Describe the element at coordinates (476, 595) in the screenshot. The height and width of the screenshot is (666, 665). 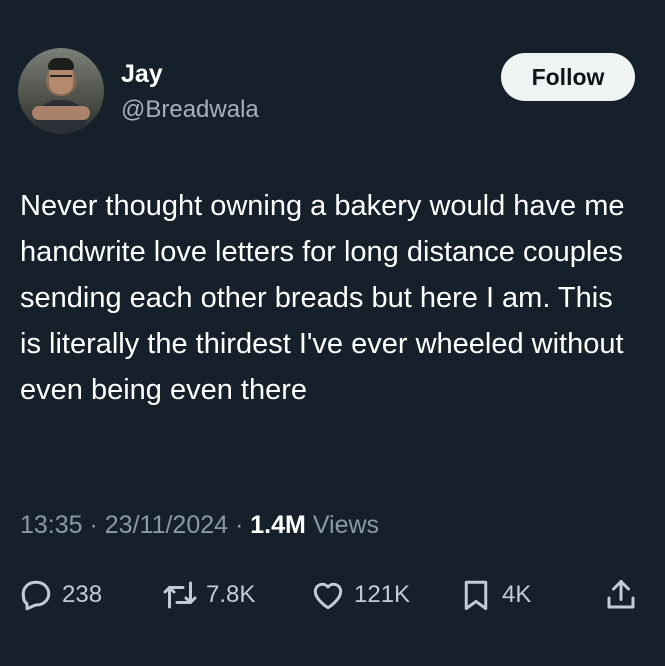
I see `bookmark-icon` at that location.